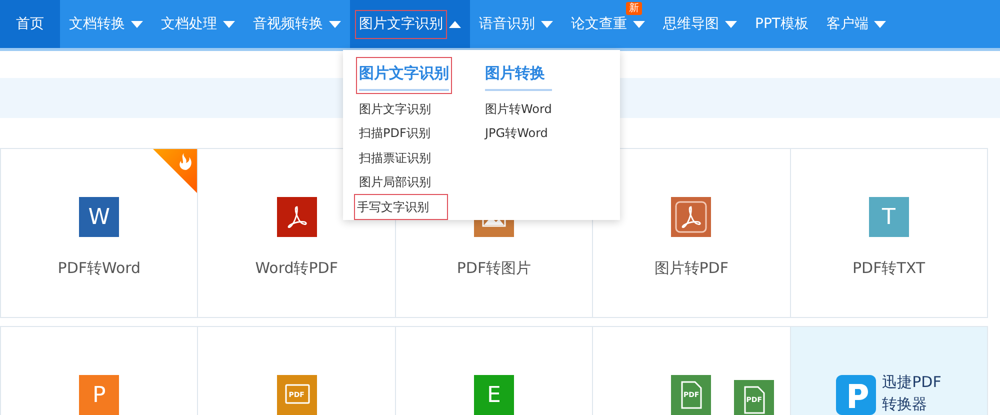 This screenshot has width=1000, height=415. Describe the element at coordinates (518, 75) in the screenshot. I see `menu-heading: 图片转换` at that location.